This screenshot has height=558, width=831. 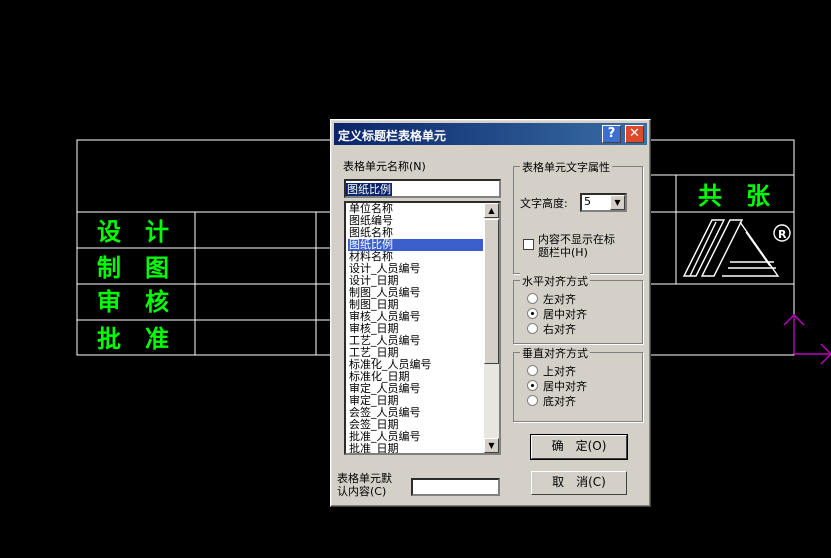 I want to click on scroll-down-icon: ▼, so click(x=491, y=445).